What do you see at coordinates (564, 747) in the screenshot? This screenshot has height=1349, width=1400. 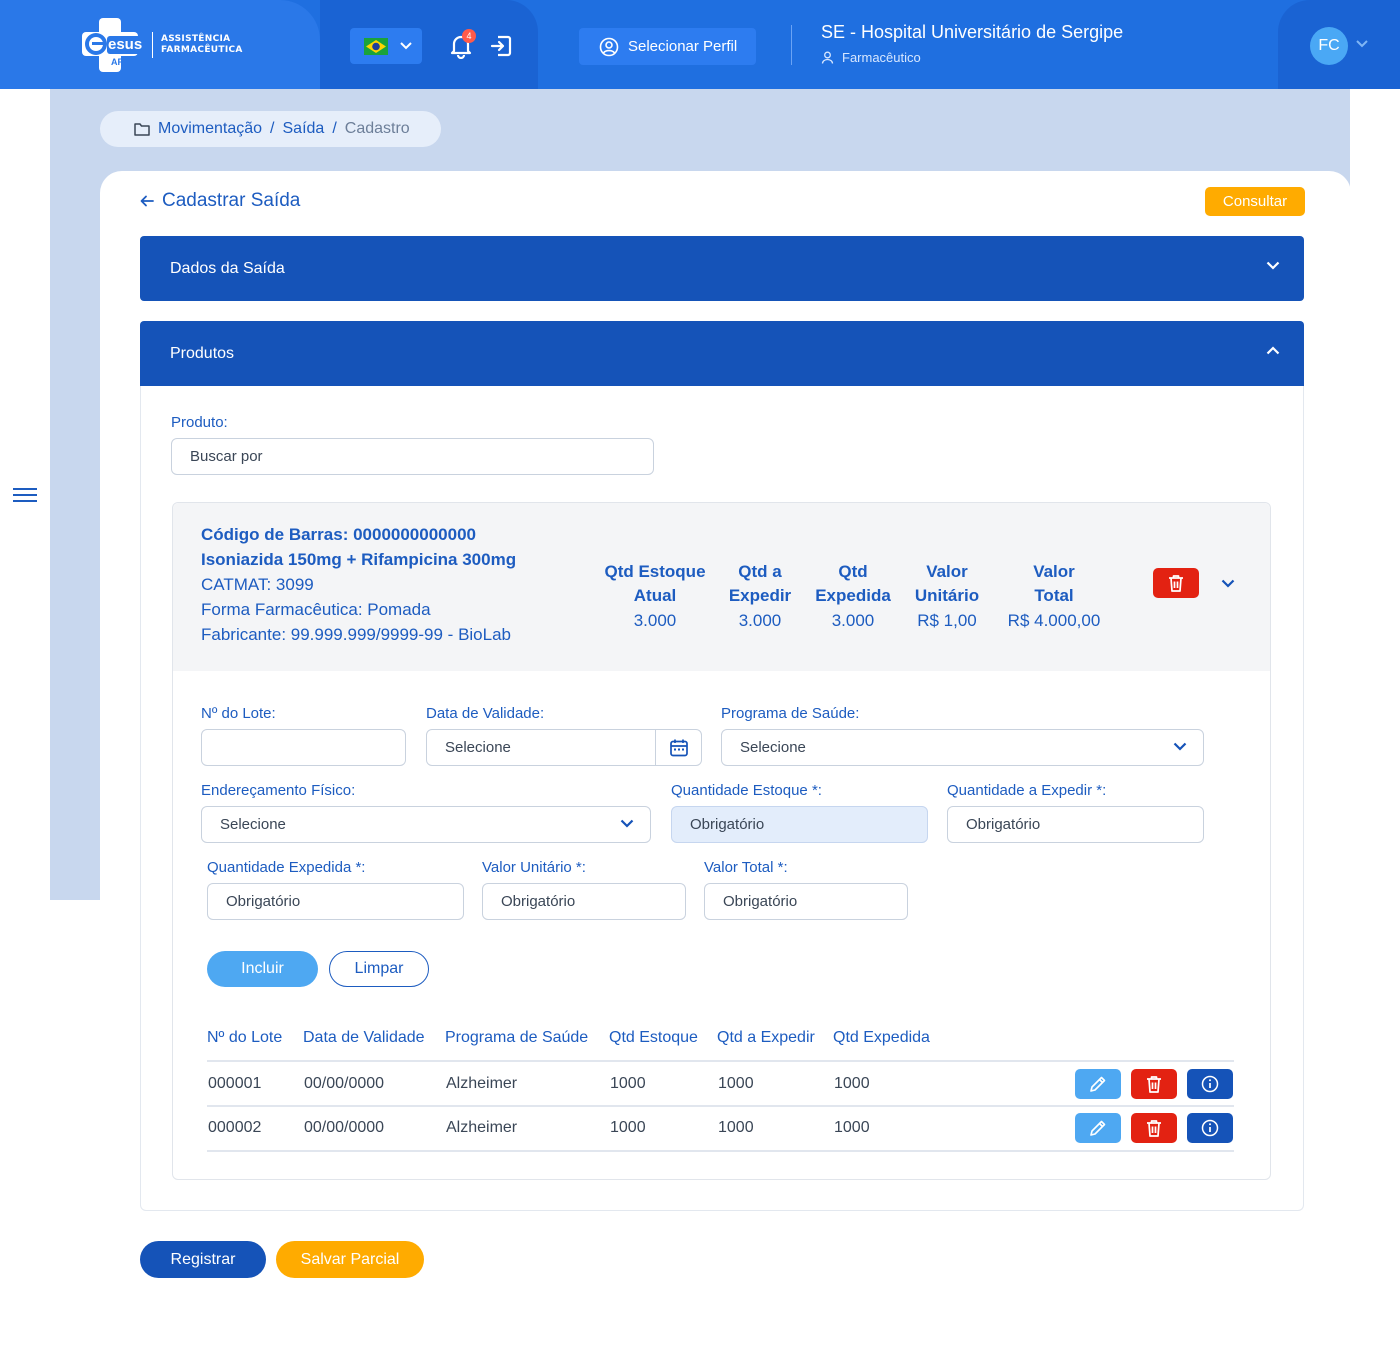 I see `validade-input: Selecione` at bounding box center [564, 747].